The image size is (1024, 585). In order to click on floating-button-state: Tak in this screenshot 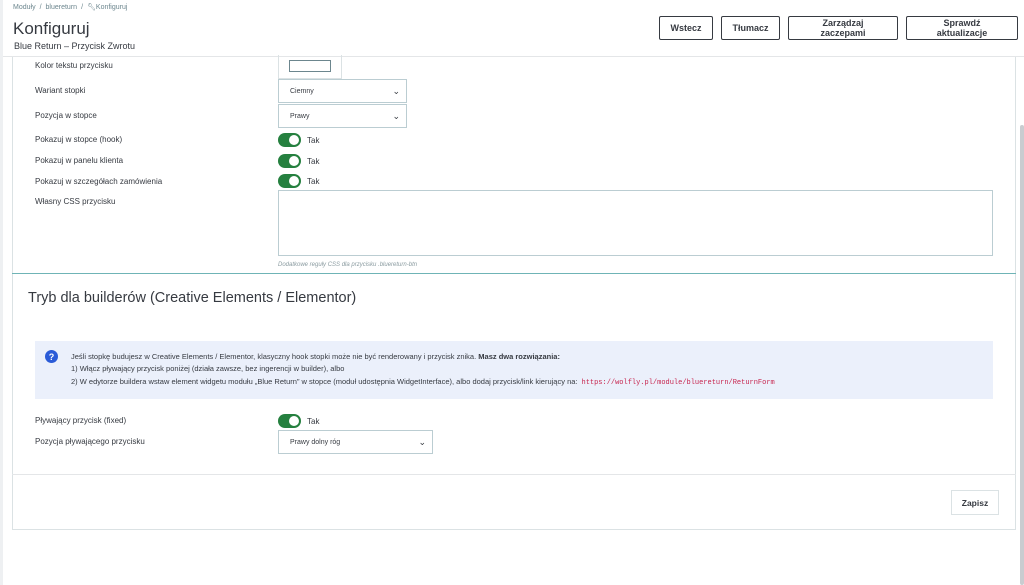, I will do `click(313, 421)`.